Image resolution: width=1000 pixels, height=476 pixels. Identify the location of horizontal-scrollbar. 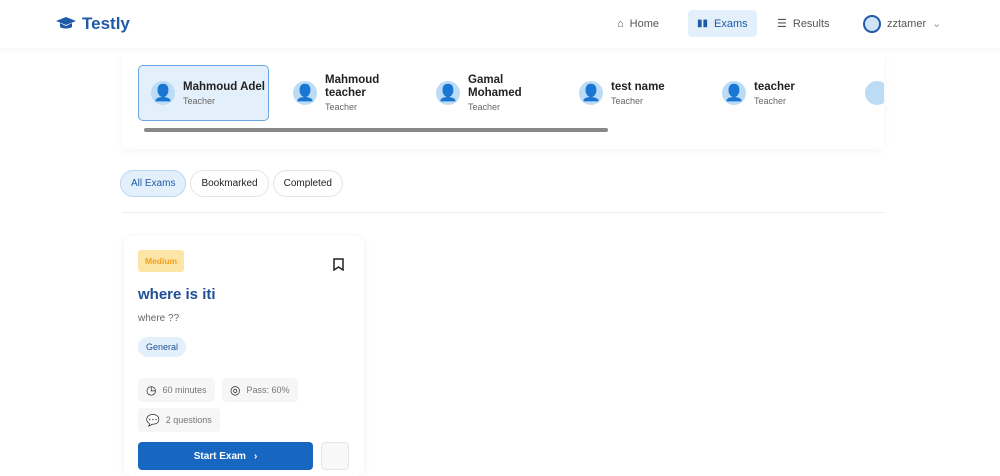
(503, 130).